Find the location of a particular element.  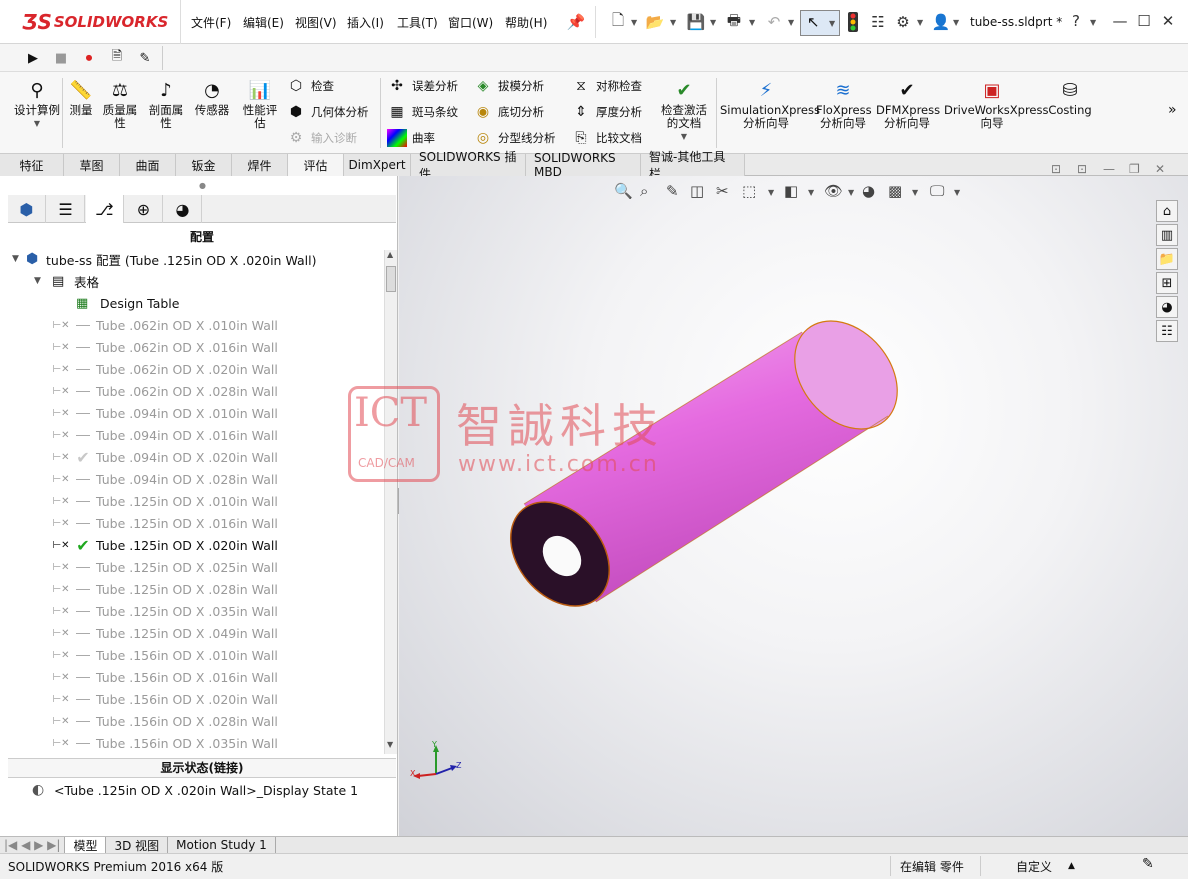

doc-maximize-button: ❐ is located at coordinates (1134, 169).